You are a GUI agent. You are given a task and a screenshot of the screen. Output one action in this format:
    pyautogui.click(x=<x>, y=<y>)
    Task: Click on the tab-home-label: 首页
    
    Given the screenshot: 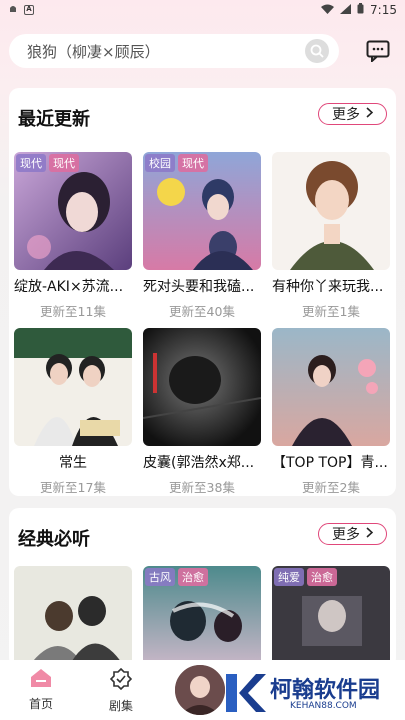 What is the action you would take?
    pyautogui.click(x=40, y=704)
    